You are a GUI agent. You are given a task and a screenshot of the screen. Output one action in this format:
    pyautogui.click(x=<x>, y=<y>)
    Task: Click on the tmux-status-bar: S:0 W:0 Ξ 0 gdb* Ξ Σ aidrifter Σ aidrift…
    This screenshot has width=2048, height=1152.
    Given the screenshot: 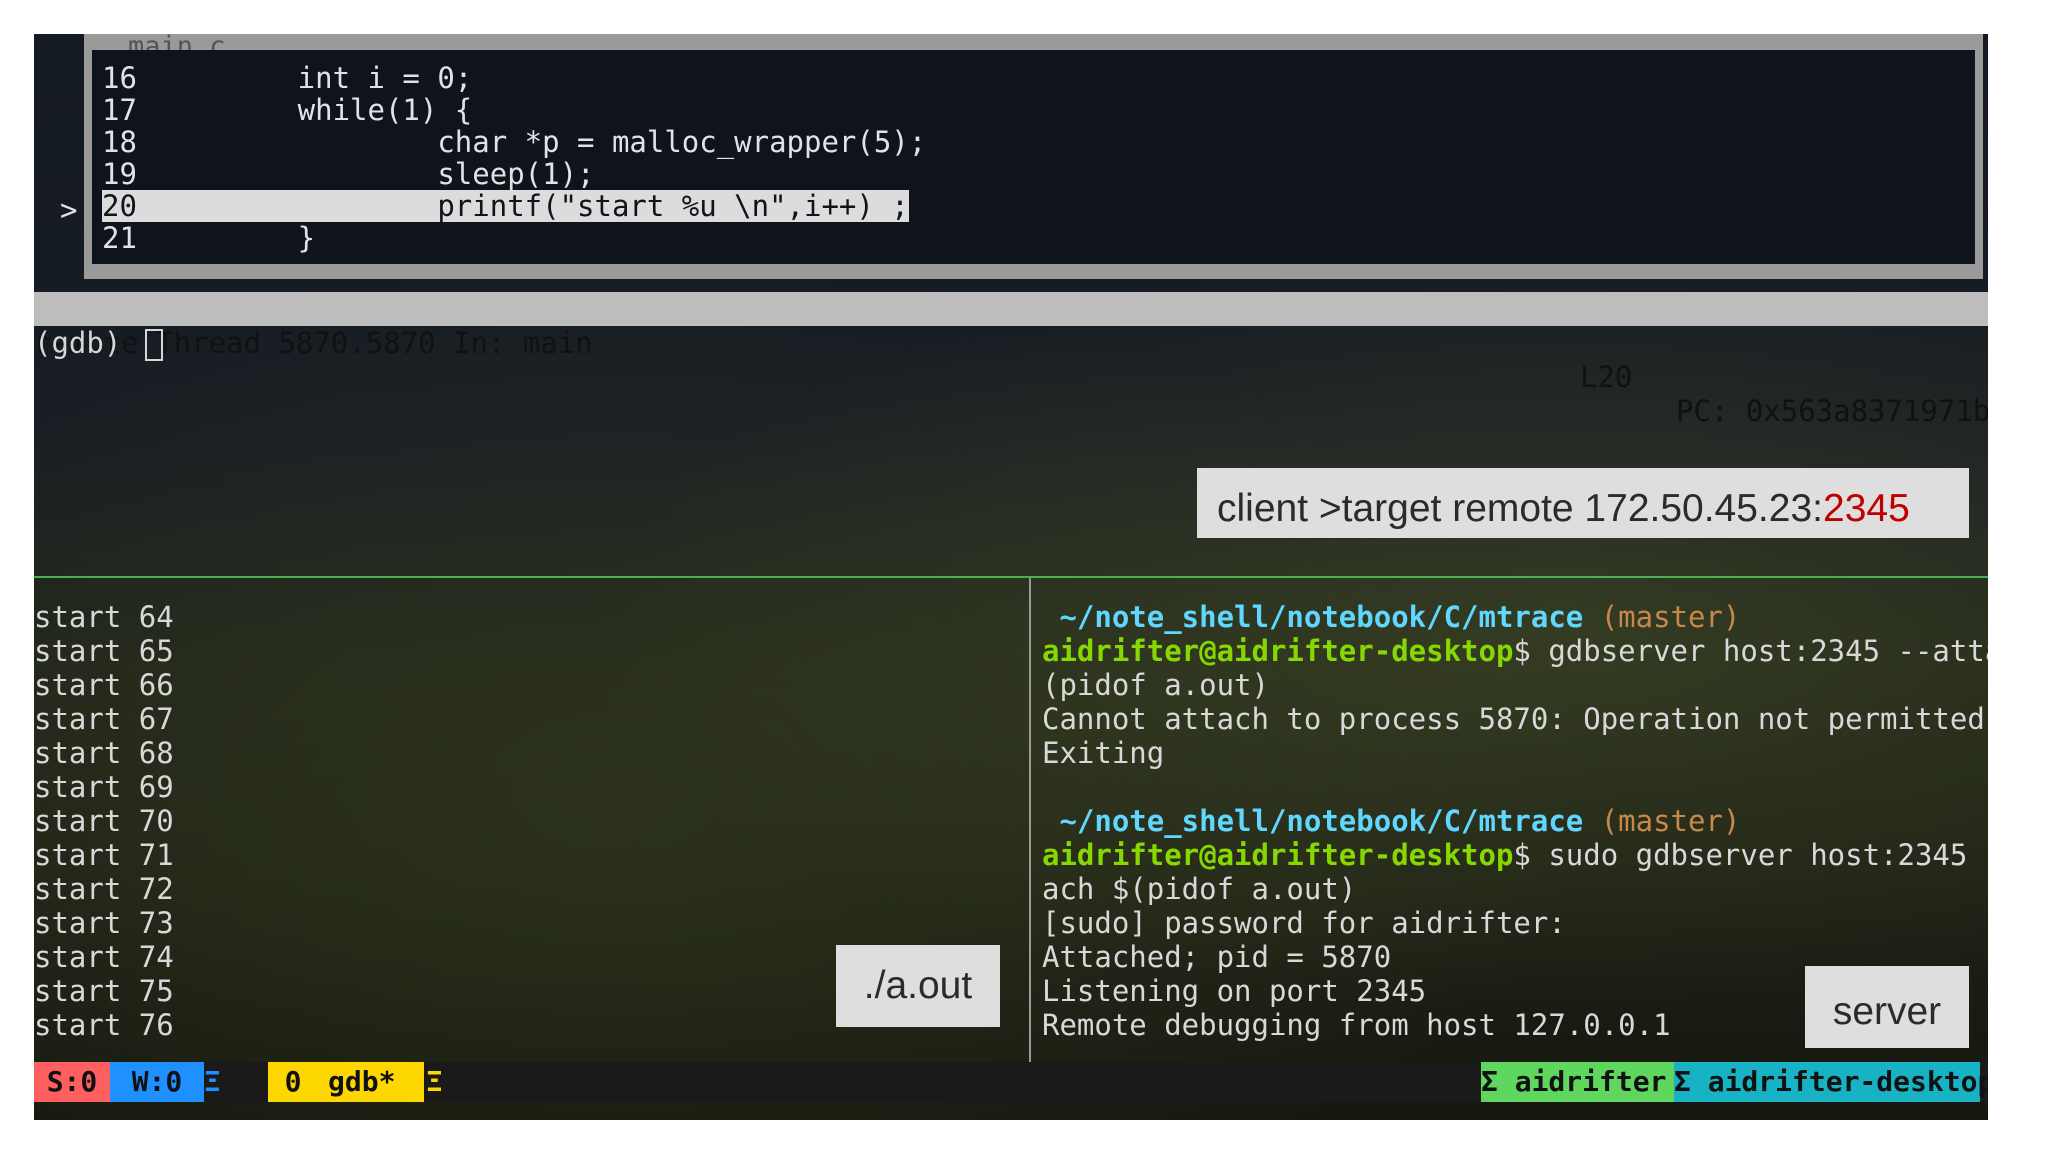 What is the action you would take?
    pyautogui.click(x=1011, y=1082)
    